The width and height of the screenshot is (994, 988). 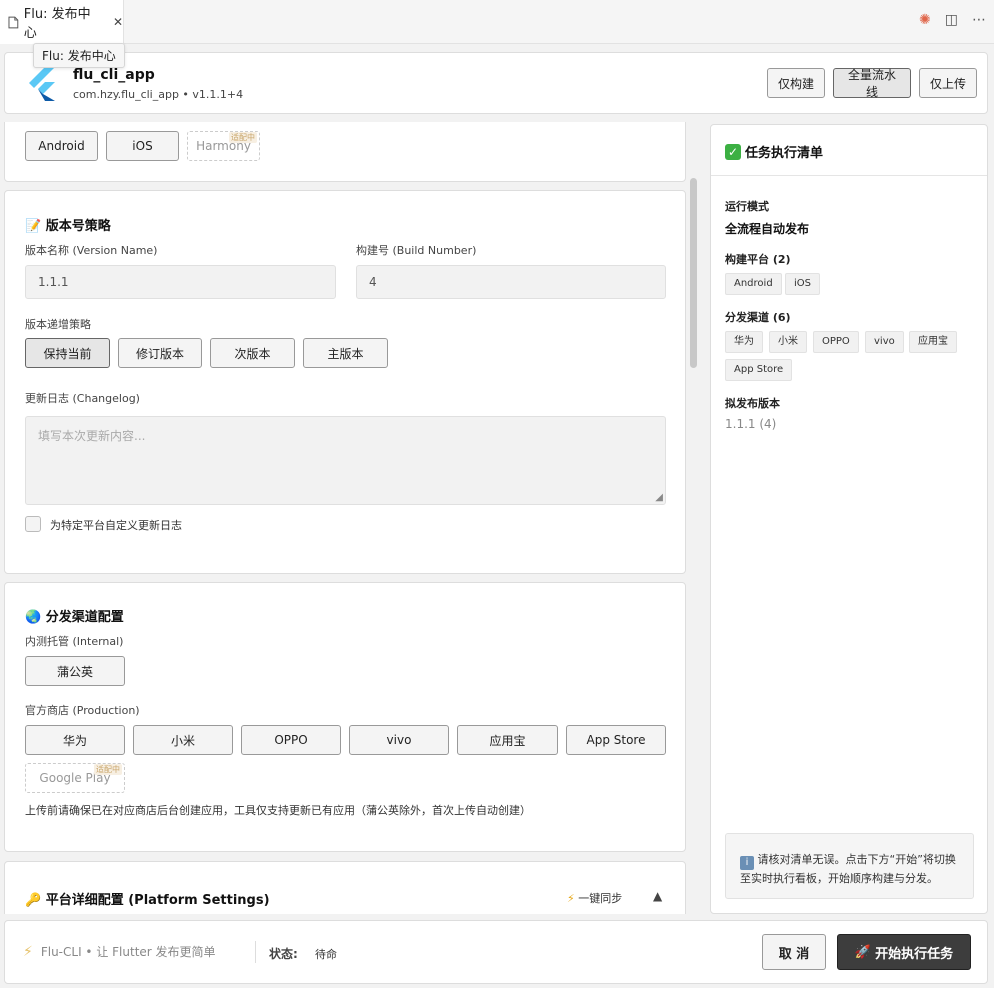 I want to click on platform-settings-card: 🔑 平台详细配置 (Platform Settings) ⚡ 一键同步 ▲, so click(x=345, y=887).